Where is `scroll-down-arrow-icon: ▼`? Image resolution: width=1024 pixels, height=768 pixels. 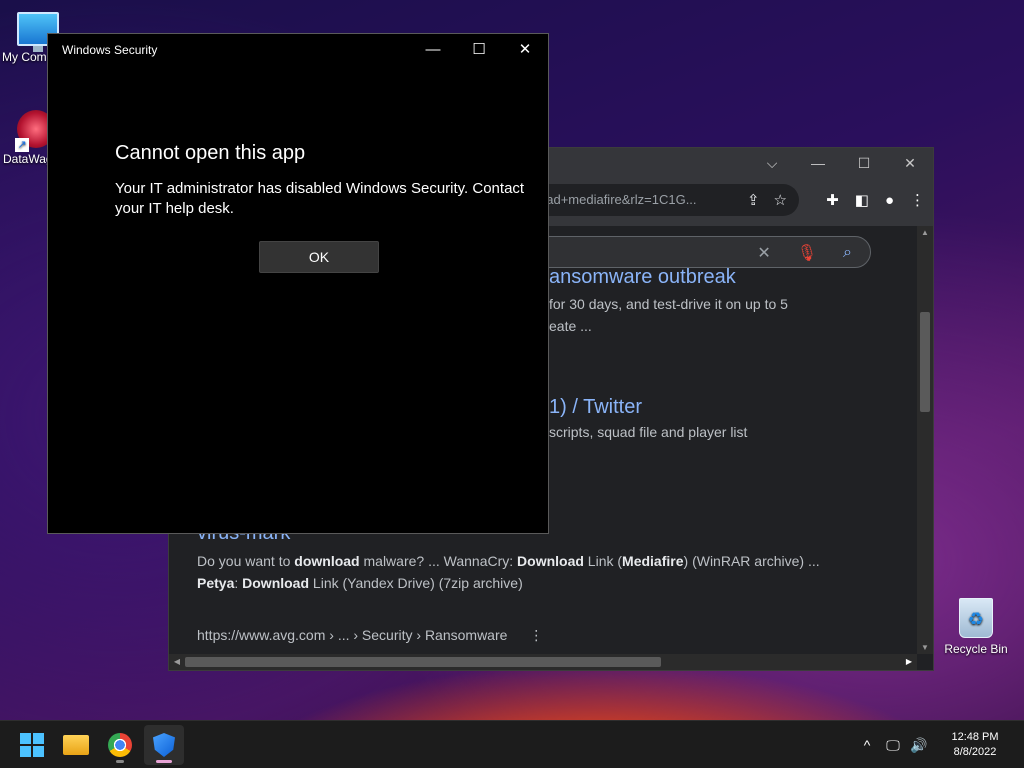 scroll-down-arrow-icon: ▼ is located at coordinates (925, 647).